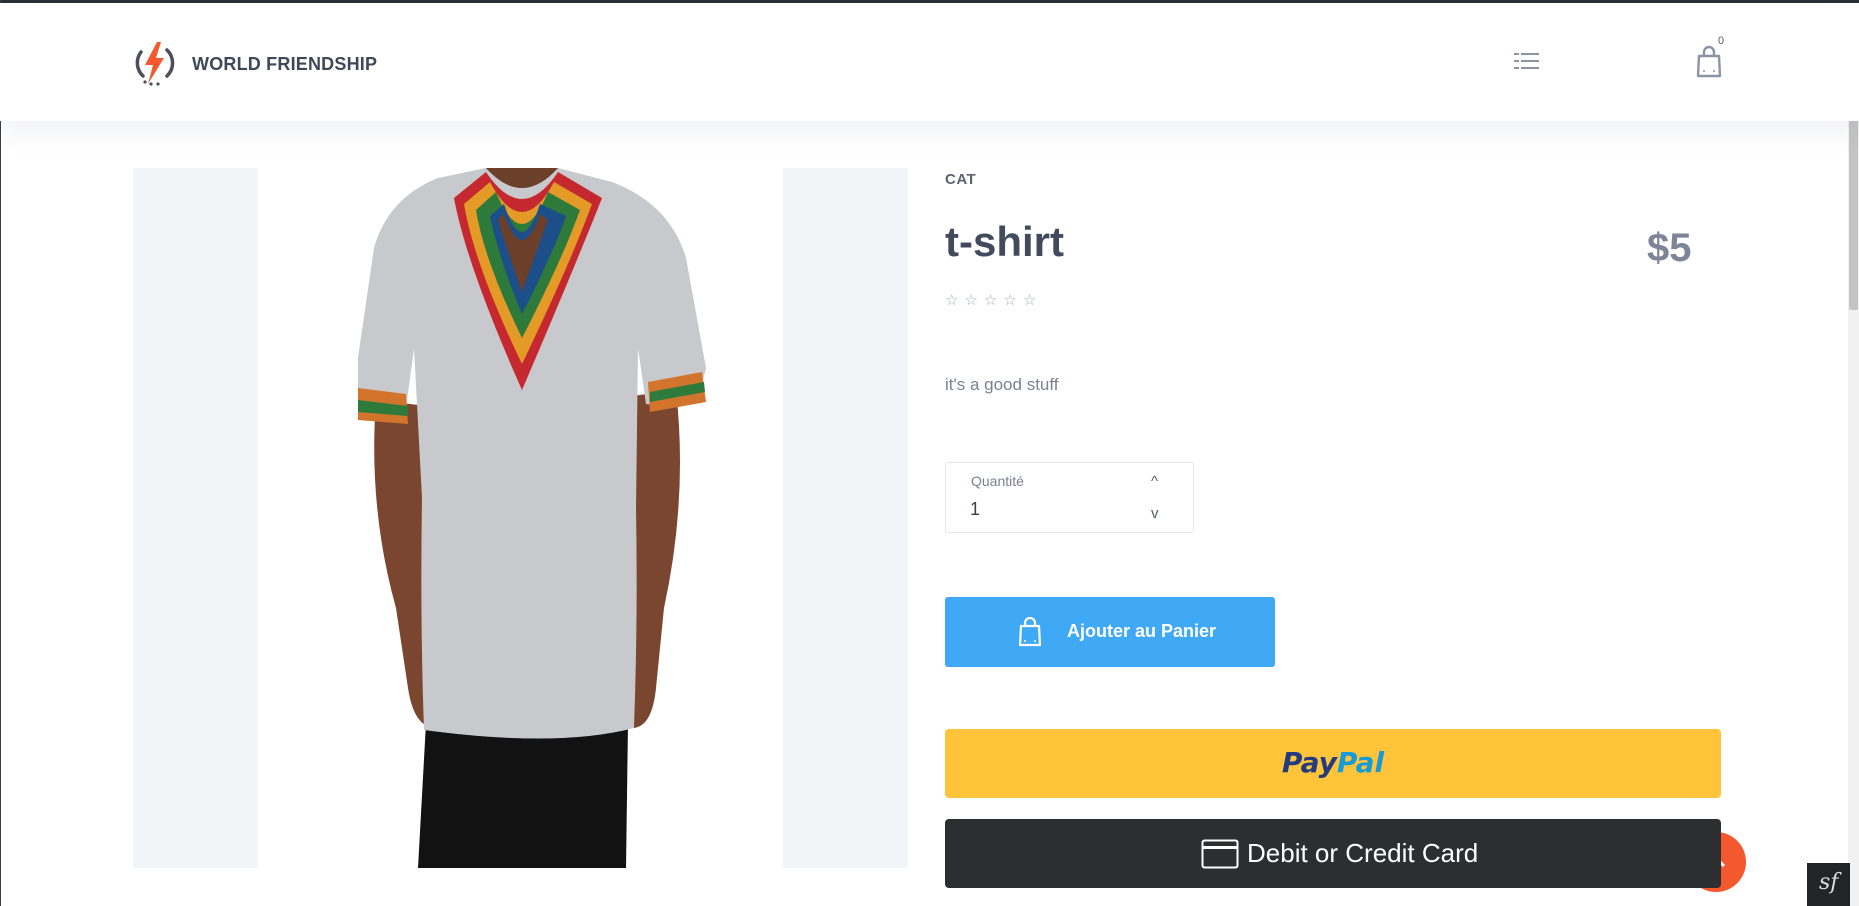  Describe the element at coordinates (1363, 853) in the screenshot. I see `card-payment-label: Debit or Credit Card` at that location.